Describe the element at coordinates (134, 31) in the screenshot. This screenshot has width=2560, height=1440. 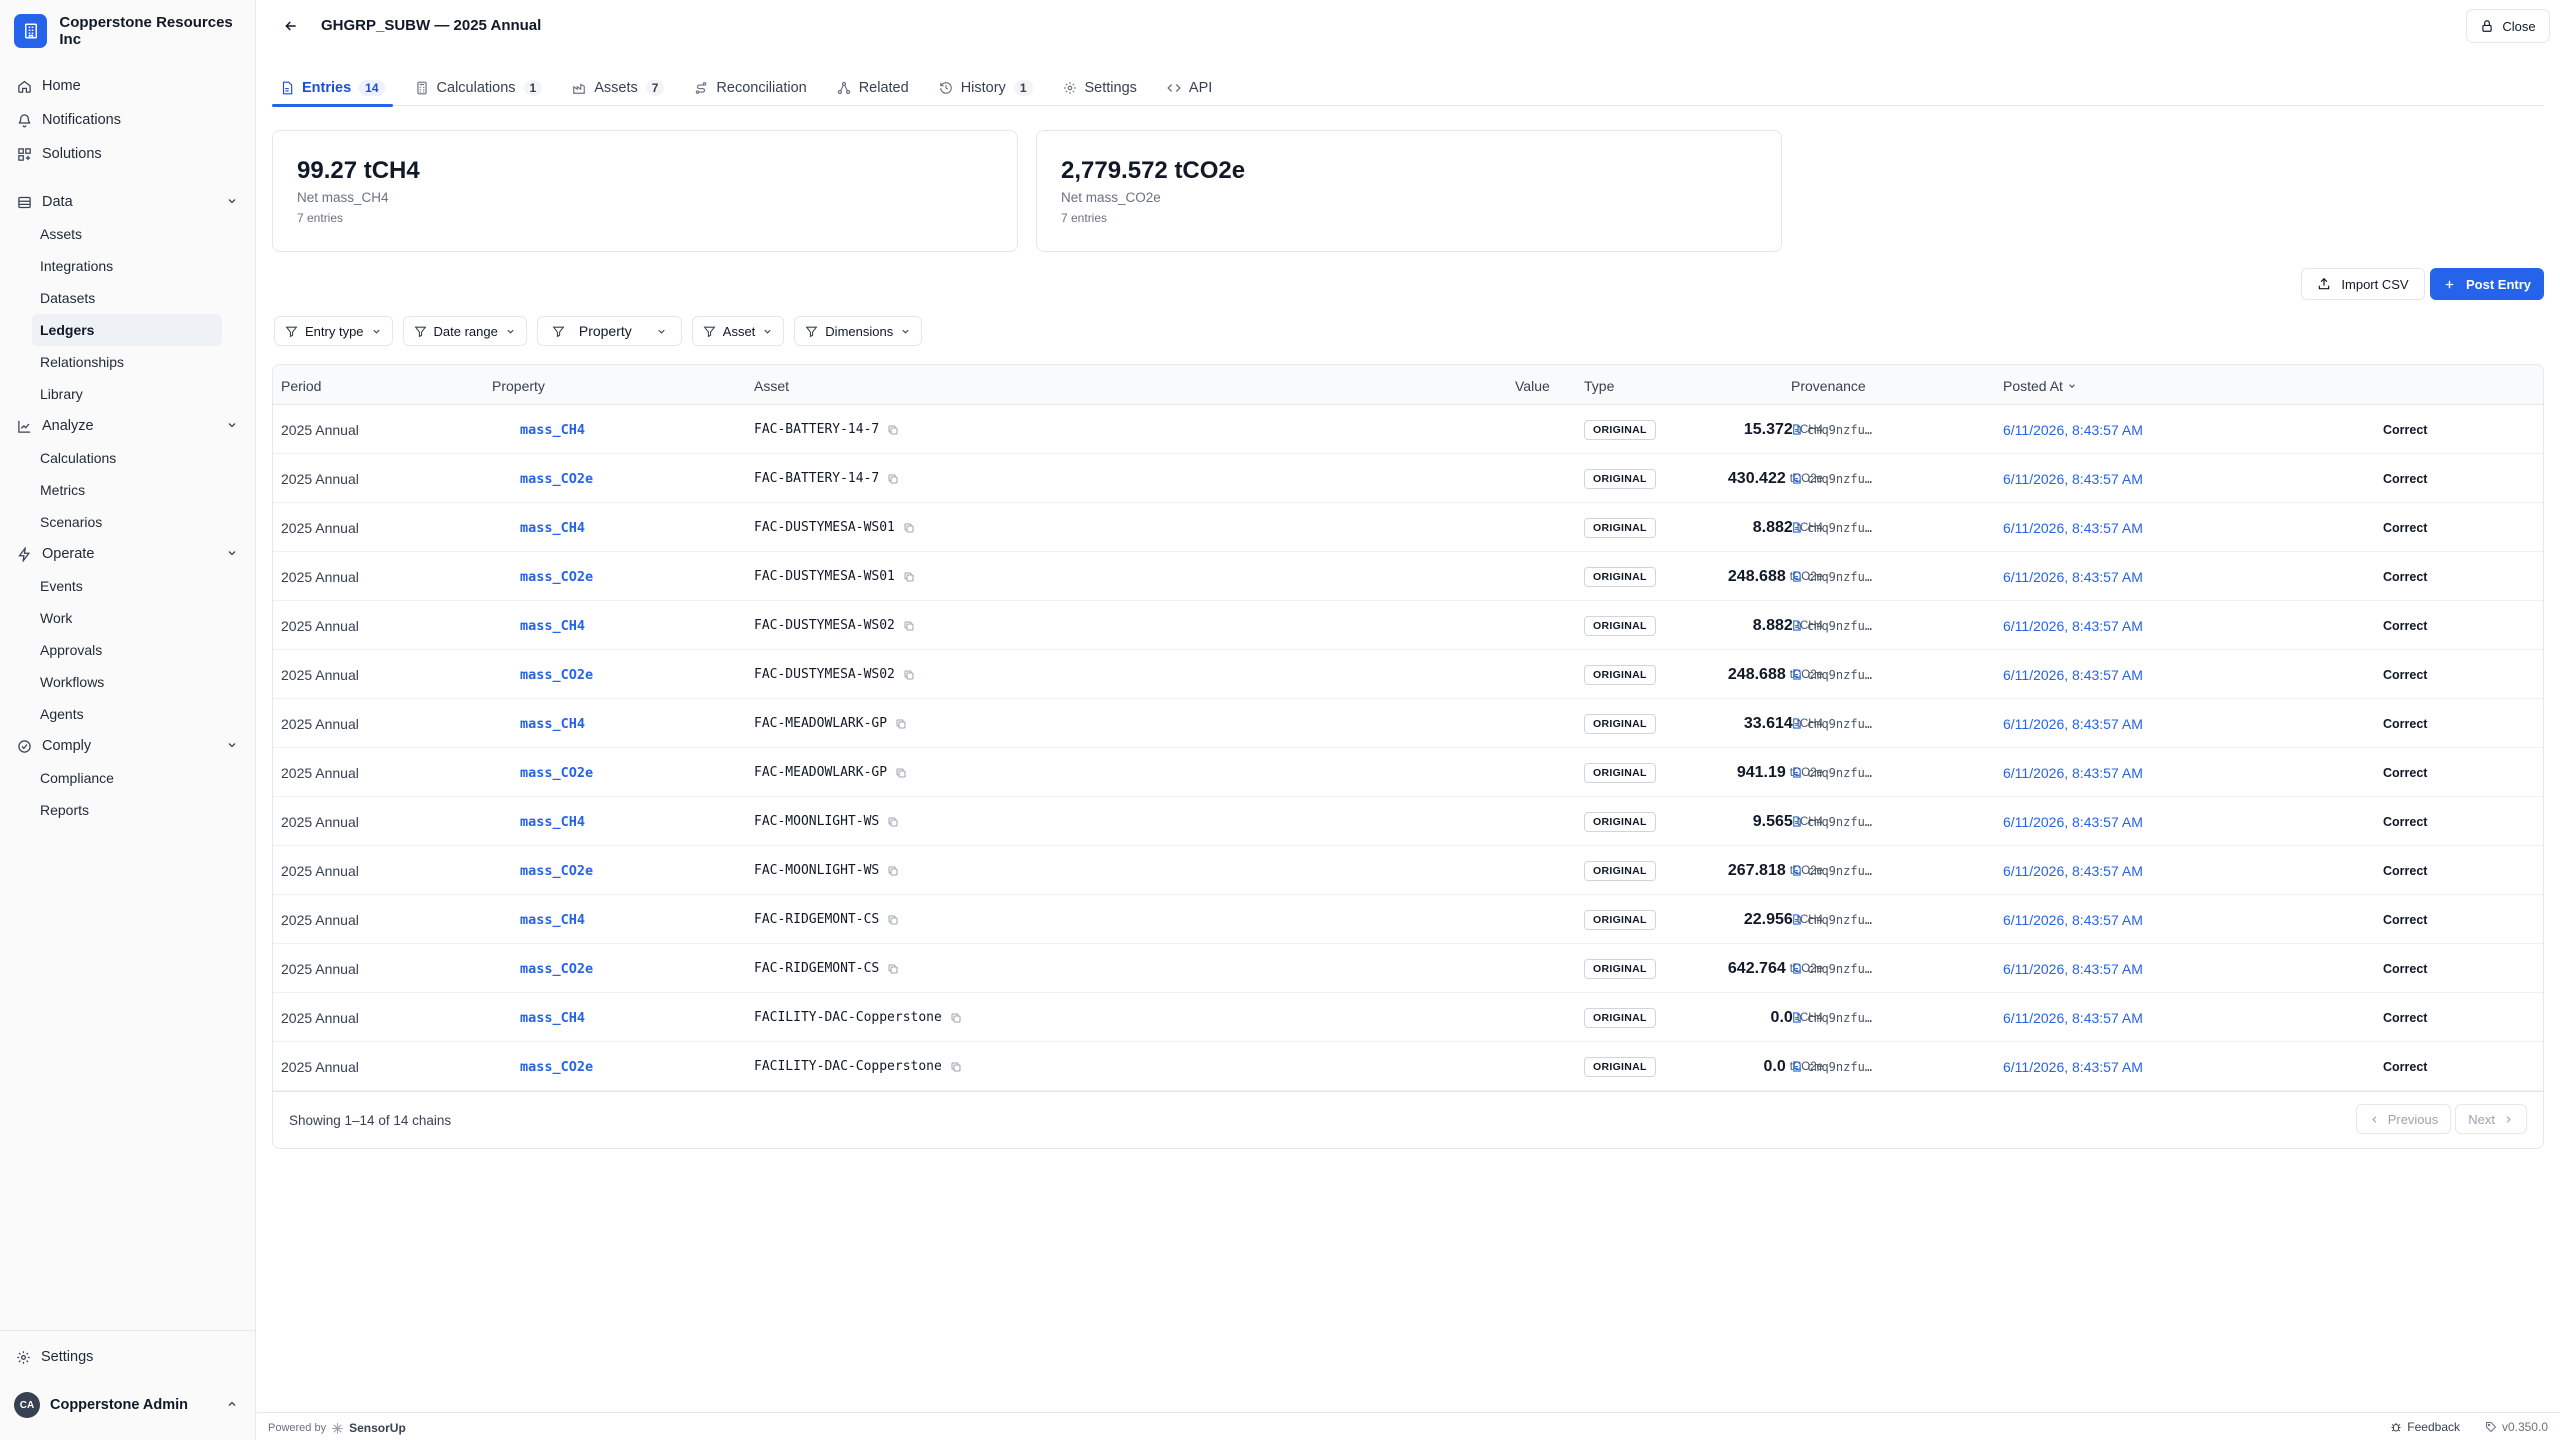
I see `org-switcher: Copperstone Resources Inc` at that location.